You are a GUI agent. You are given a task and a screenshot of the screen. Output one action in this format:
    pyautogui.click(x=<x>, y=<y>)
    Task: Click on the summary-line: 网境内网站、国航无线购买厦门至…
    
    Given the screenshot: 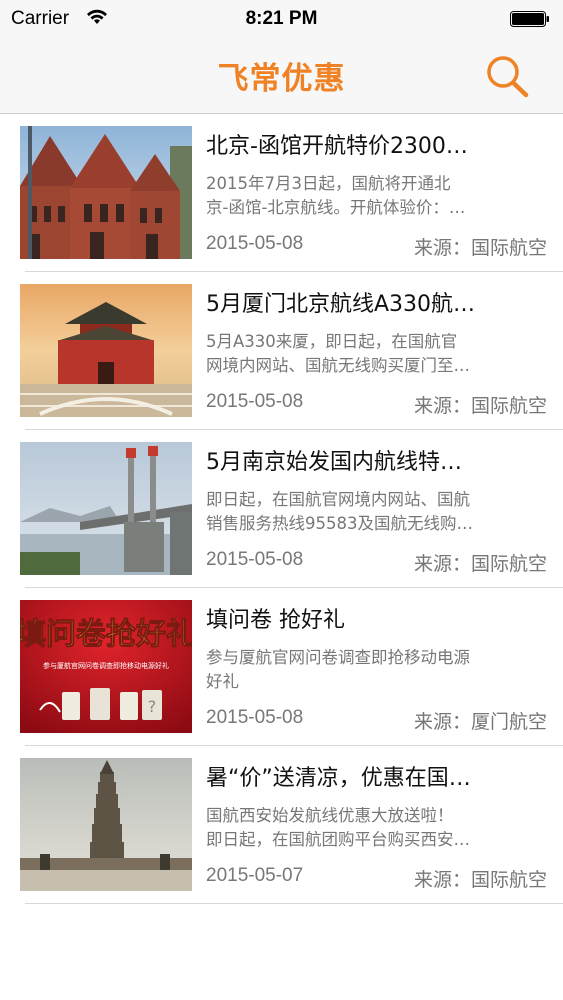 What is the action you would take?
    pyautogui.click(x=338, y=365)
    